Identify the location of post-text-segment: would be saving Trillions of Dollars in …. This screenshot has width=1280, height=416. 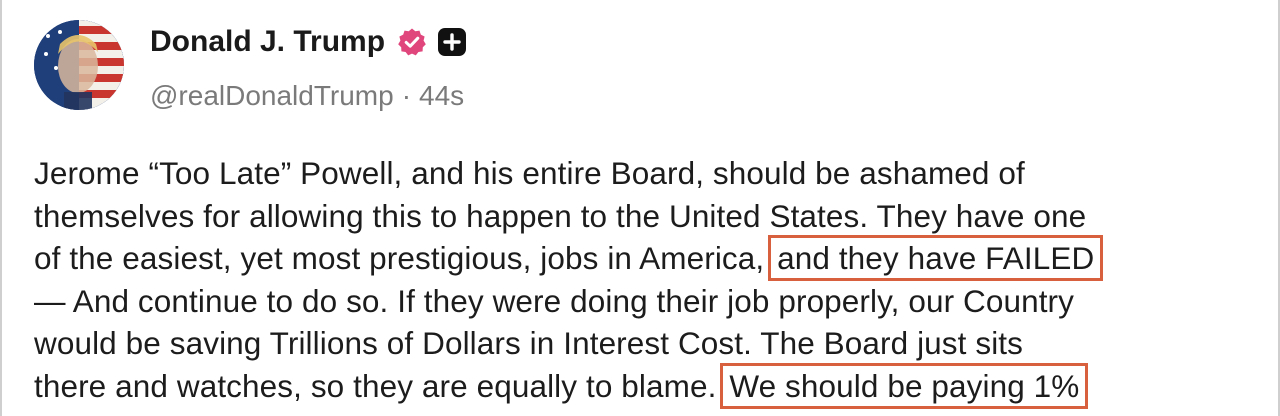
(529, 343).